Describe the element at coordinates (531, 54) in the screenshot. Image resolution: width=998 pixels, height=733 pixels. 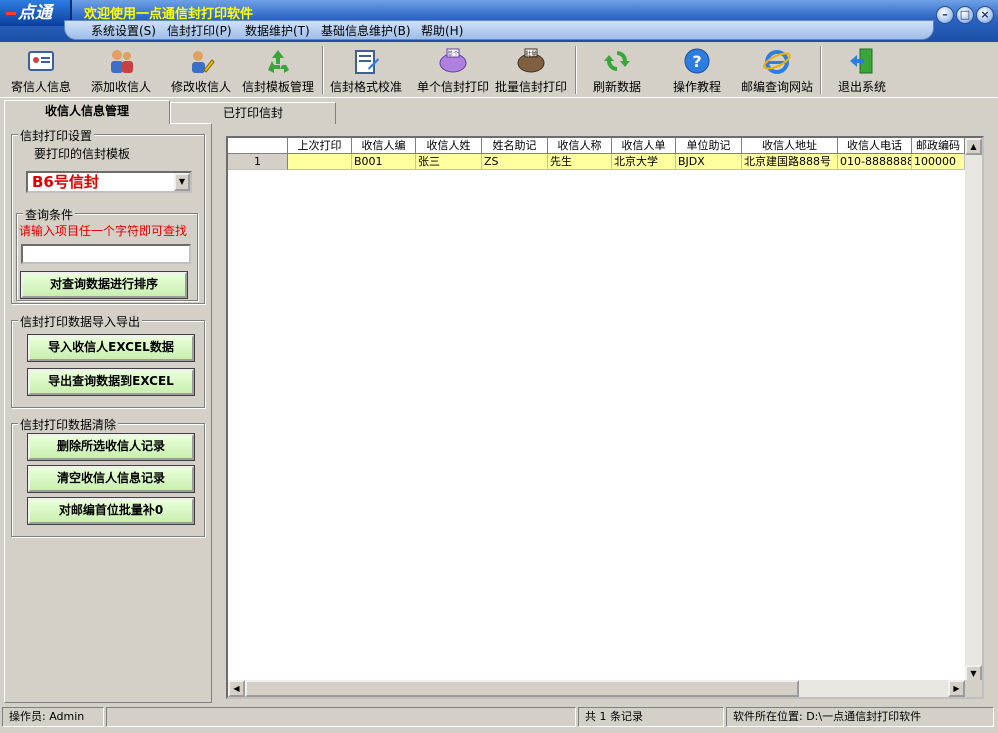
I see `batch-print-badge: 批量` at that location.